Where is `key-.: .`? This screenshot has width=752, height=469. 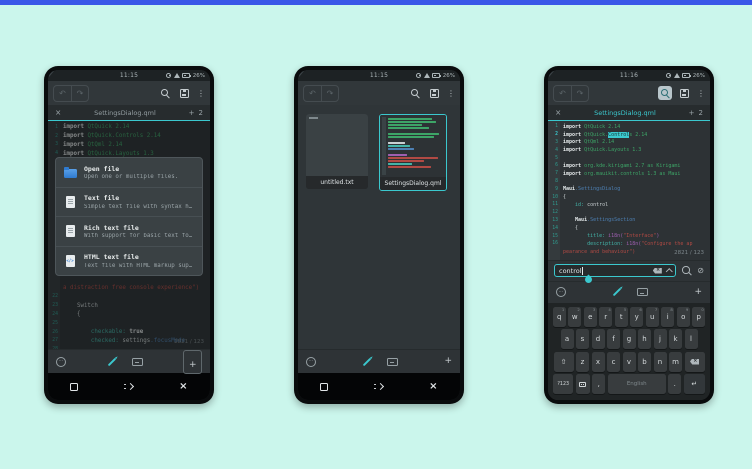
key-.: . is located at coordinates (675, 384).